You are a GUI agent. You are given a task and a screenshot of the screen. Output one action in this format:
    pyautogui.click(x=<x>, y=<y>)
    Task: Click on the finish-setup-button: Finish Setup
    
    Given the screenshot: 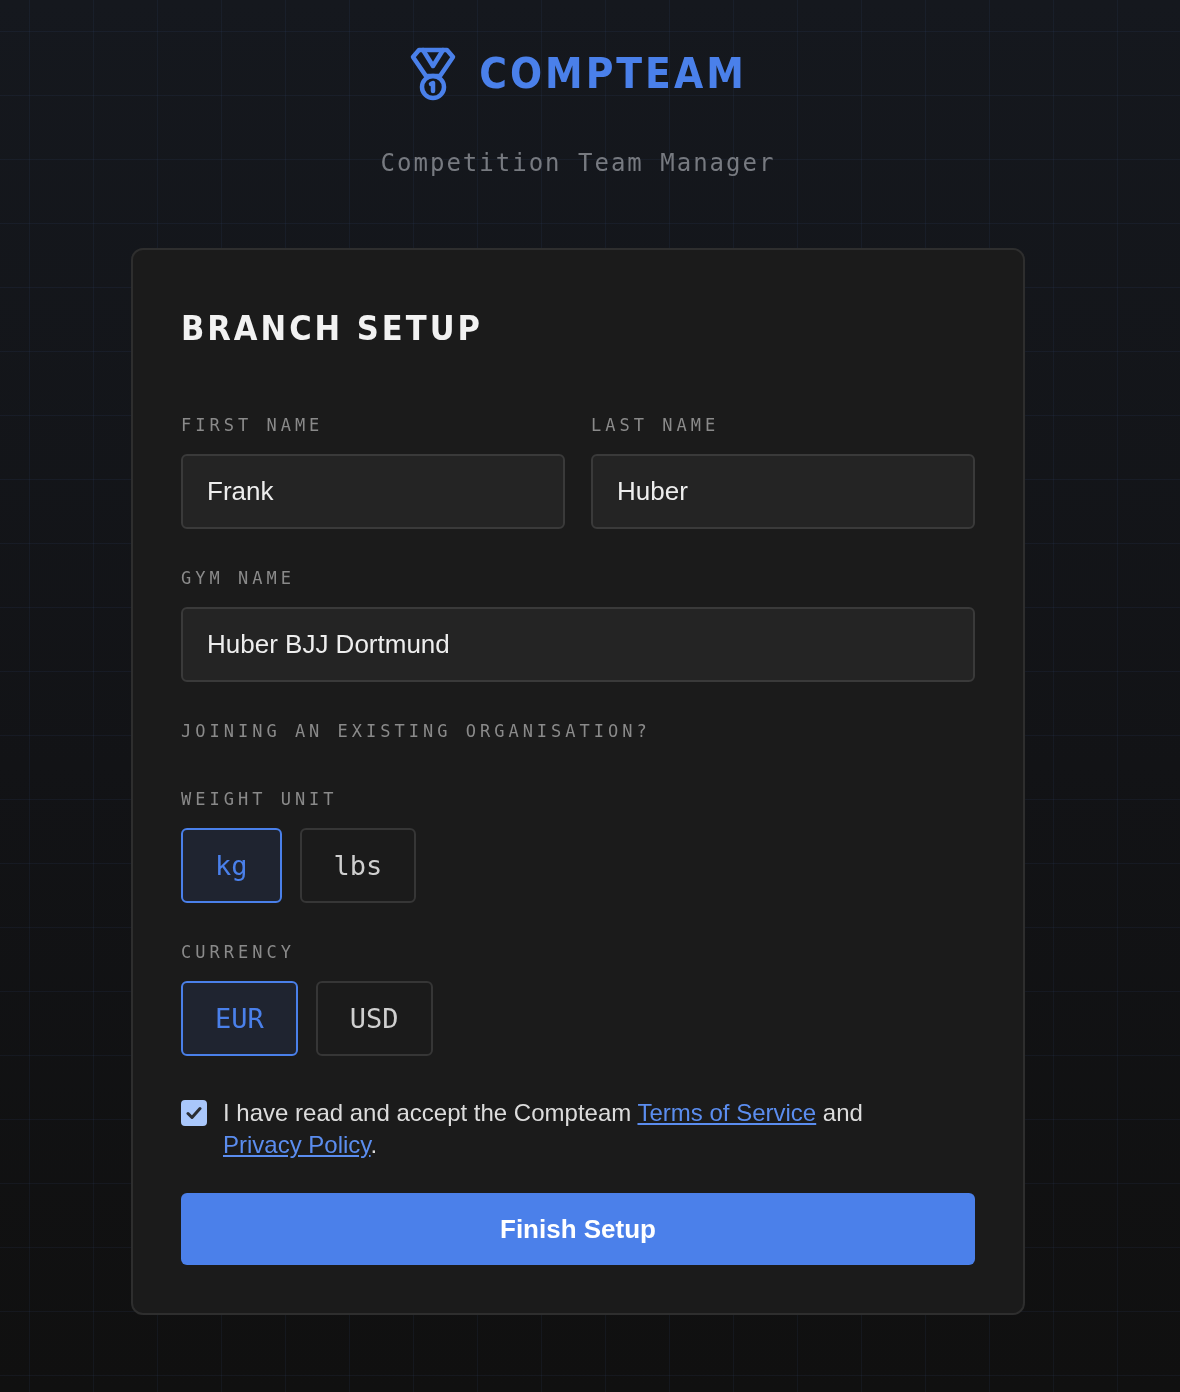 What is the action you would take?
    pyautogui.click(x=578, y=1229)
    